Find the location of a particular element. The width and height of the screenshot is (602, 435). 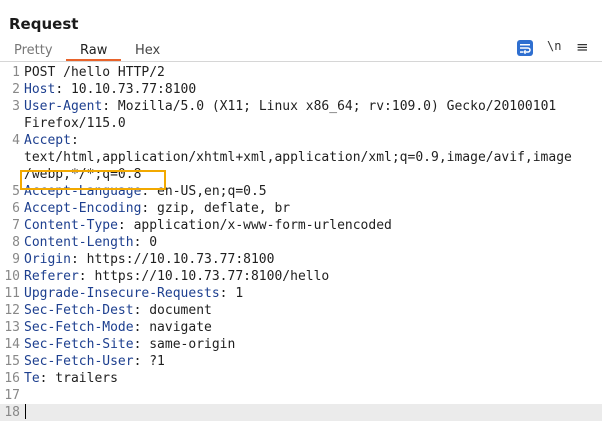

line-number: 3 is located at coordinates (16, 106).